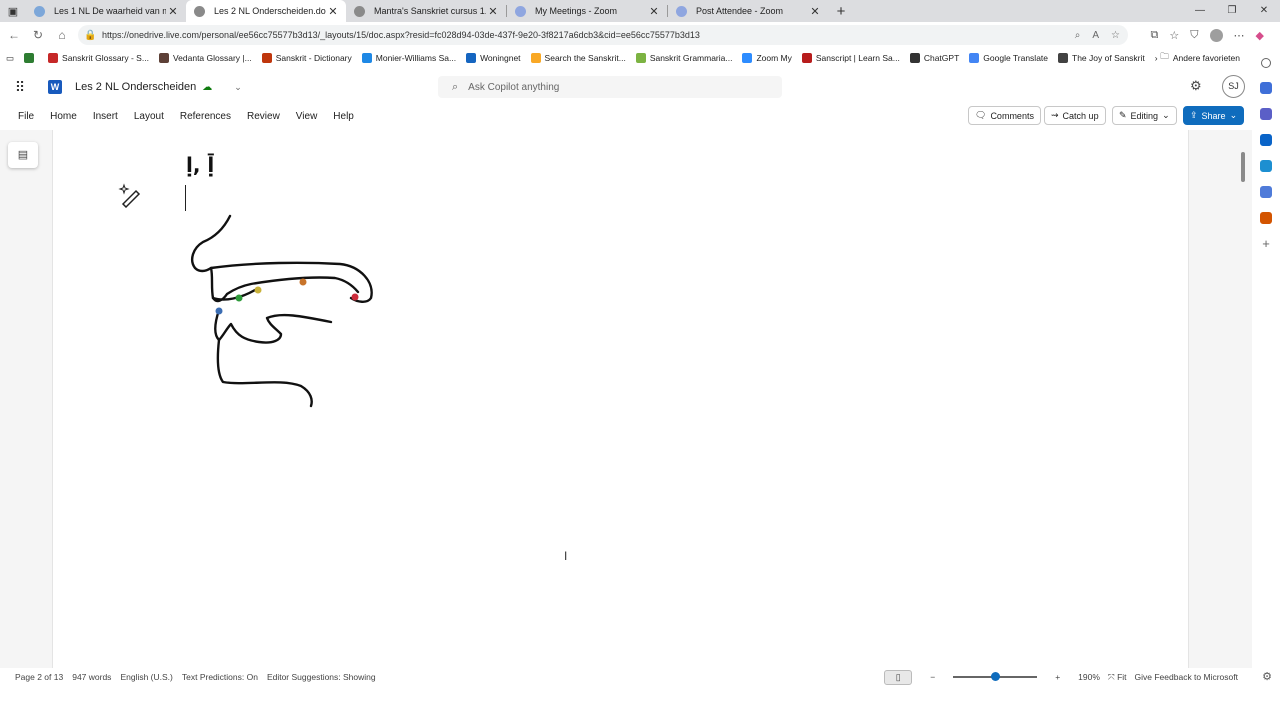 The width and height of the screenshot is (1280, 720). Describe the element at coordinates (321, 677) in the screenshot. I see `editor-suggestions: Editor Suggestions: Showing` at that location.